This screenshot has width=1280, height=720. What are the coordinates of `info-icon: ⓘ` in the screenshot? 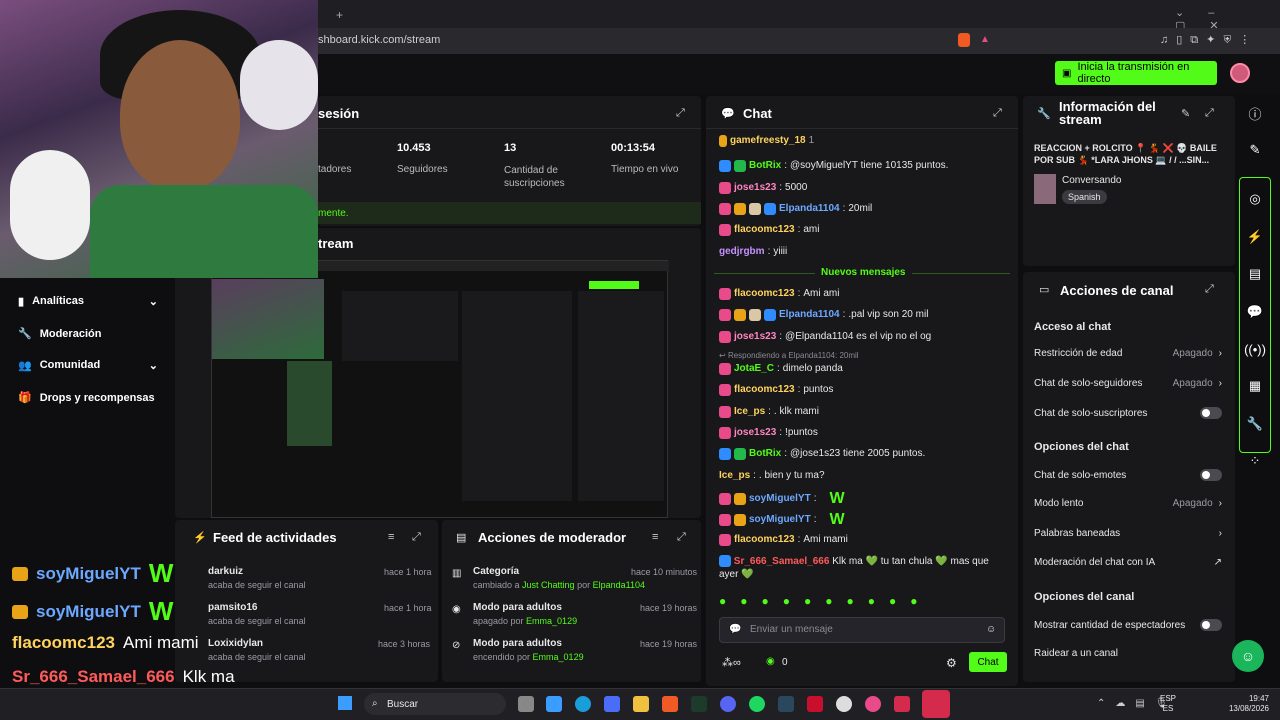 It's located at (1255, 113).